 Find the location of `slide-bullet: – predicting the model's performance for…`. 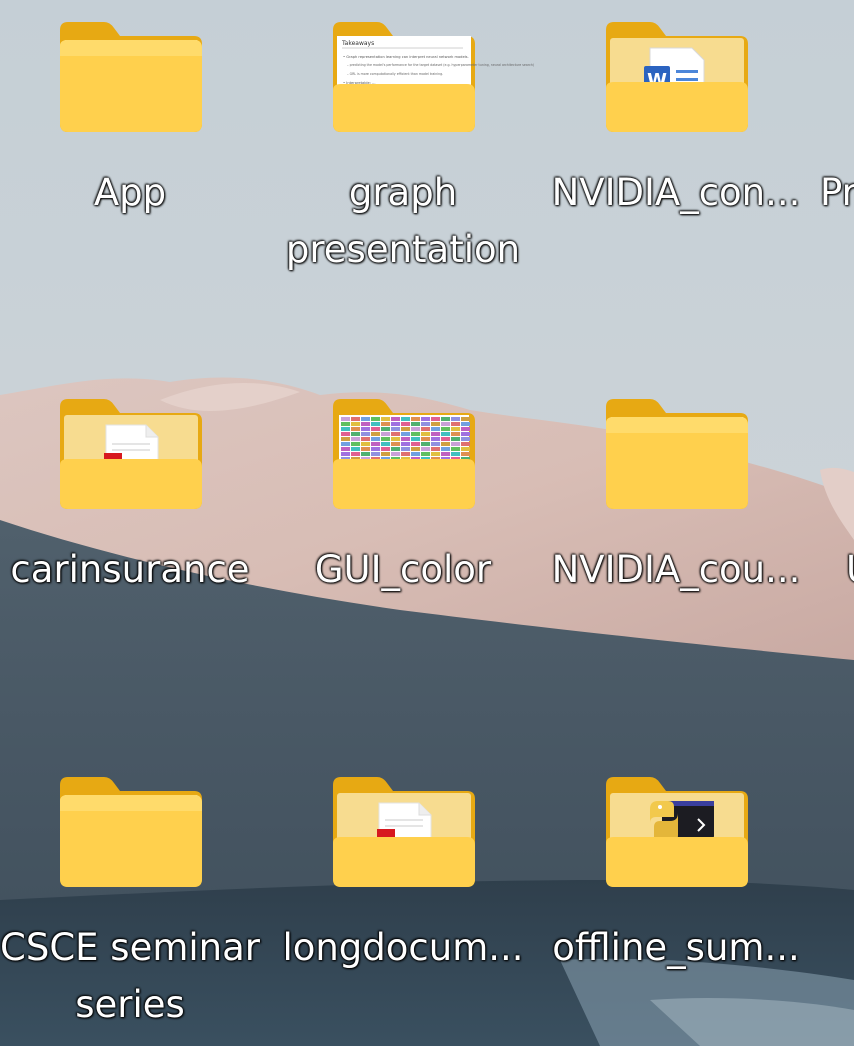

slide-bullet: – predicting the model's performance for… is located at coordinates (440, 65).